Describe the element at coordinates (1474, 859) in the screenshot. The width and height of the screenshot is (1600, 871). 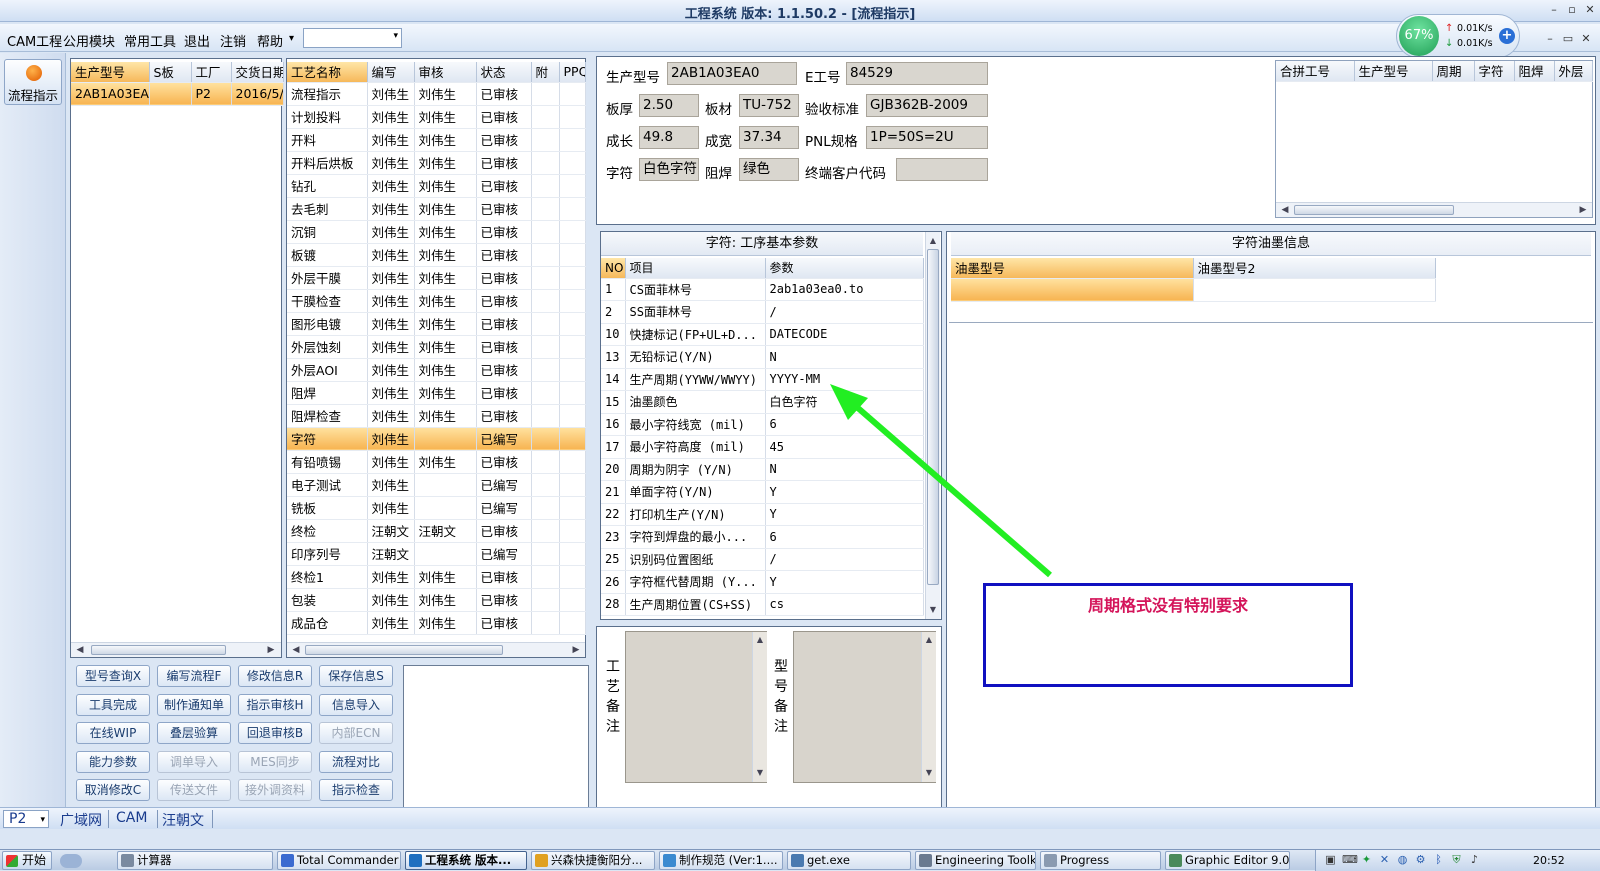
I see `tray-volume-icon: ♪` at that location.